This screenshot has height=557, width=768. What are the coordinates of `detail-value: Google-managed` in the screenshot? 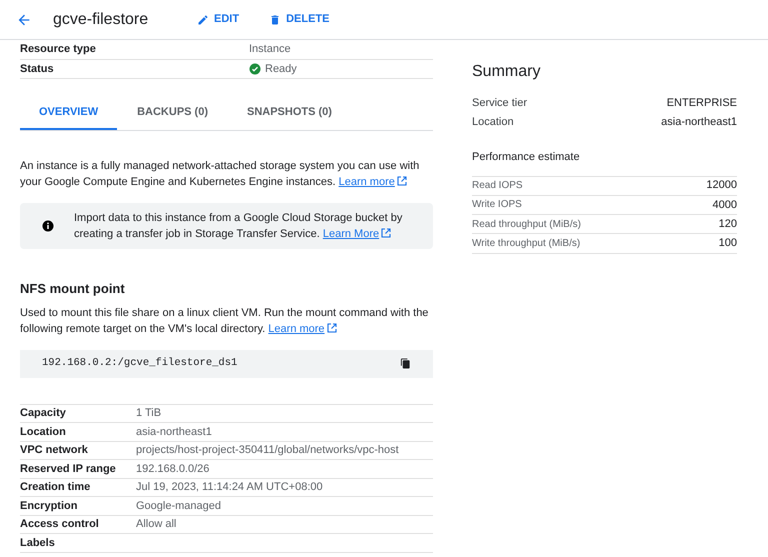 It's located at (179, 506).